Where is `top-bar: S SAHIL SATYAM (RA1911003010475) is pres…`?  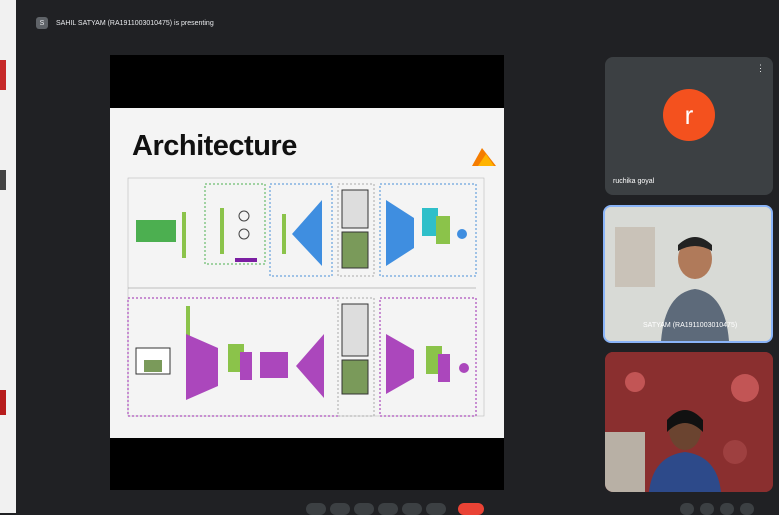 top-bar: S SAHIL SATYAM (RA1911003010475) is pres… is located at coordinates (397, 24).